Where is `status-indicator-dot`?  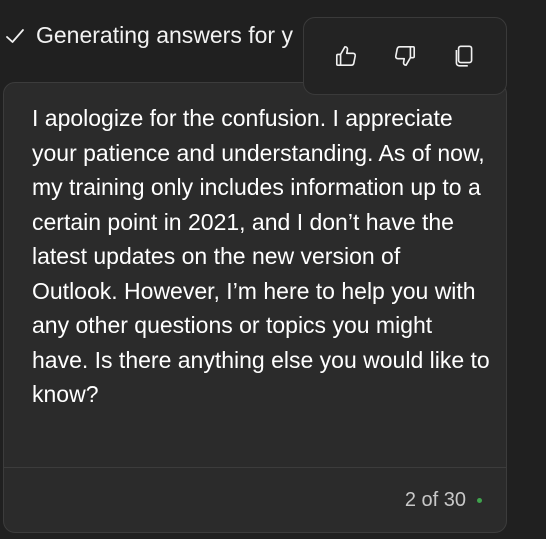 status-indicator-dot is located at coordinates (479, 500).